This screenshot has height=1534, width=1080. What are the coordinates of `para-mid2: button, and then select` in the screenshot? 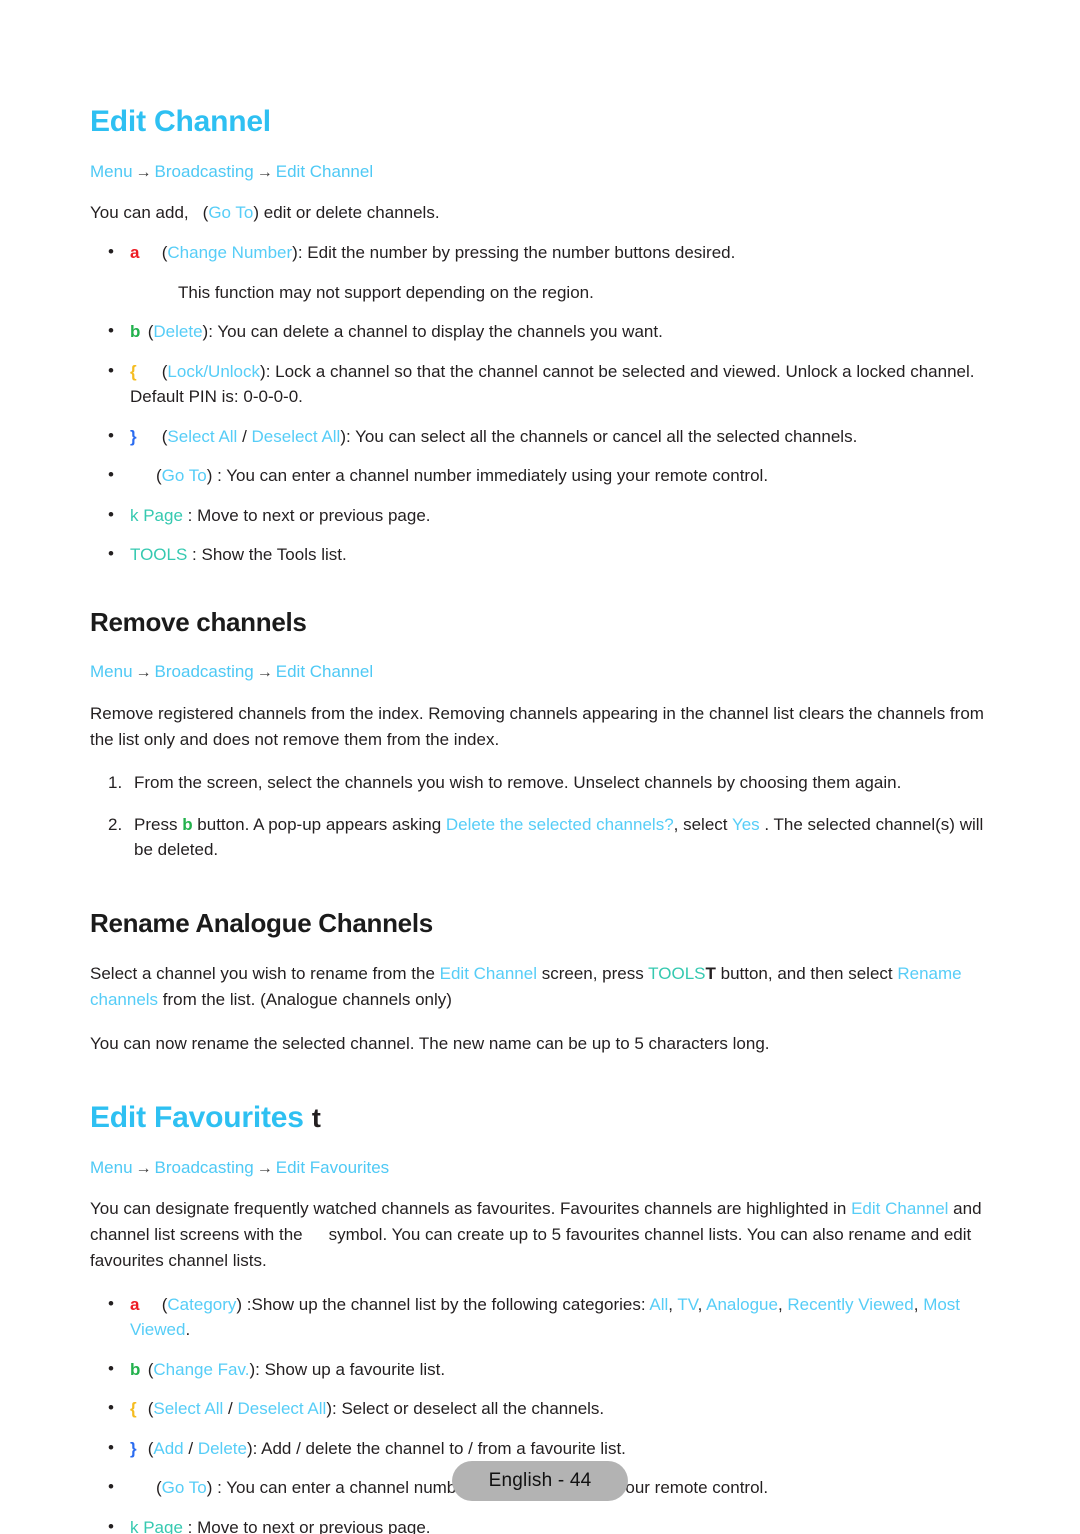 It's located at (806, 974).